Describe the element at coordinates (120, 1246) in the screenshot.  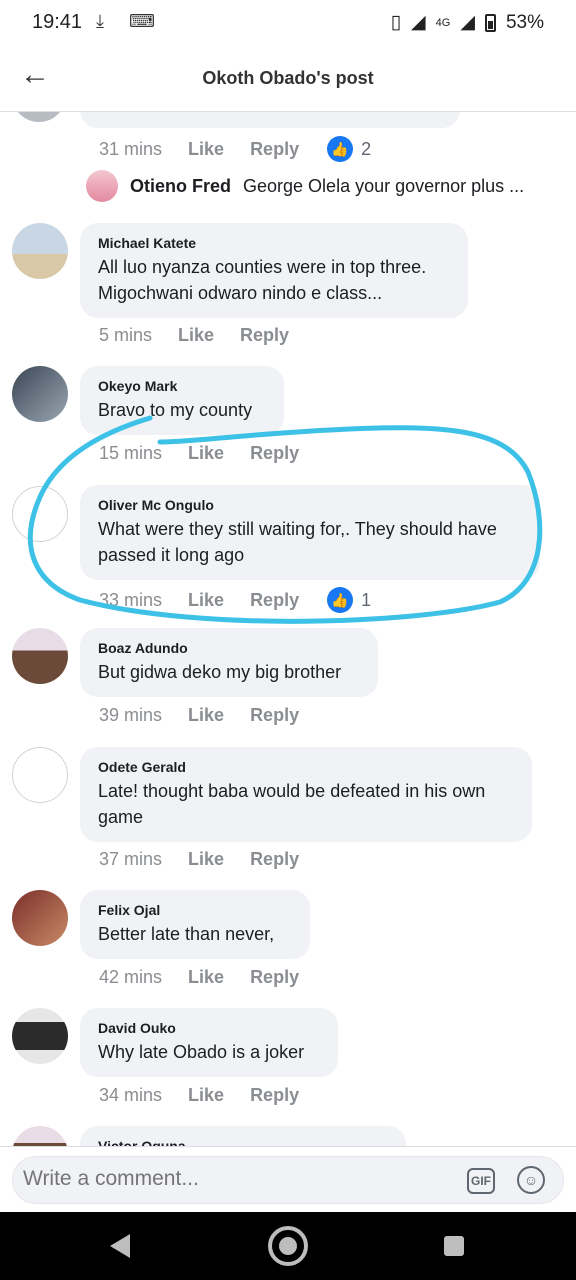
I see `nav-back-icon` at that location.